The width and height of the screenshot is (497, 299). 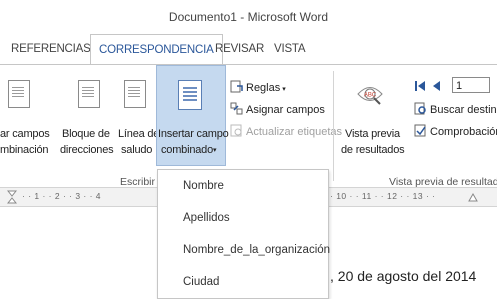 I want to click on preview-results-label-2: de resultados, so click(x=373, y=150).